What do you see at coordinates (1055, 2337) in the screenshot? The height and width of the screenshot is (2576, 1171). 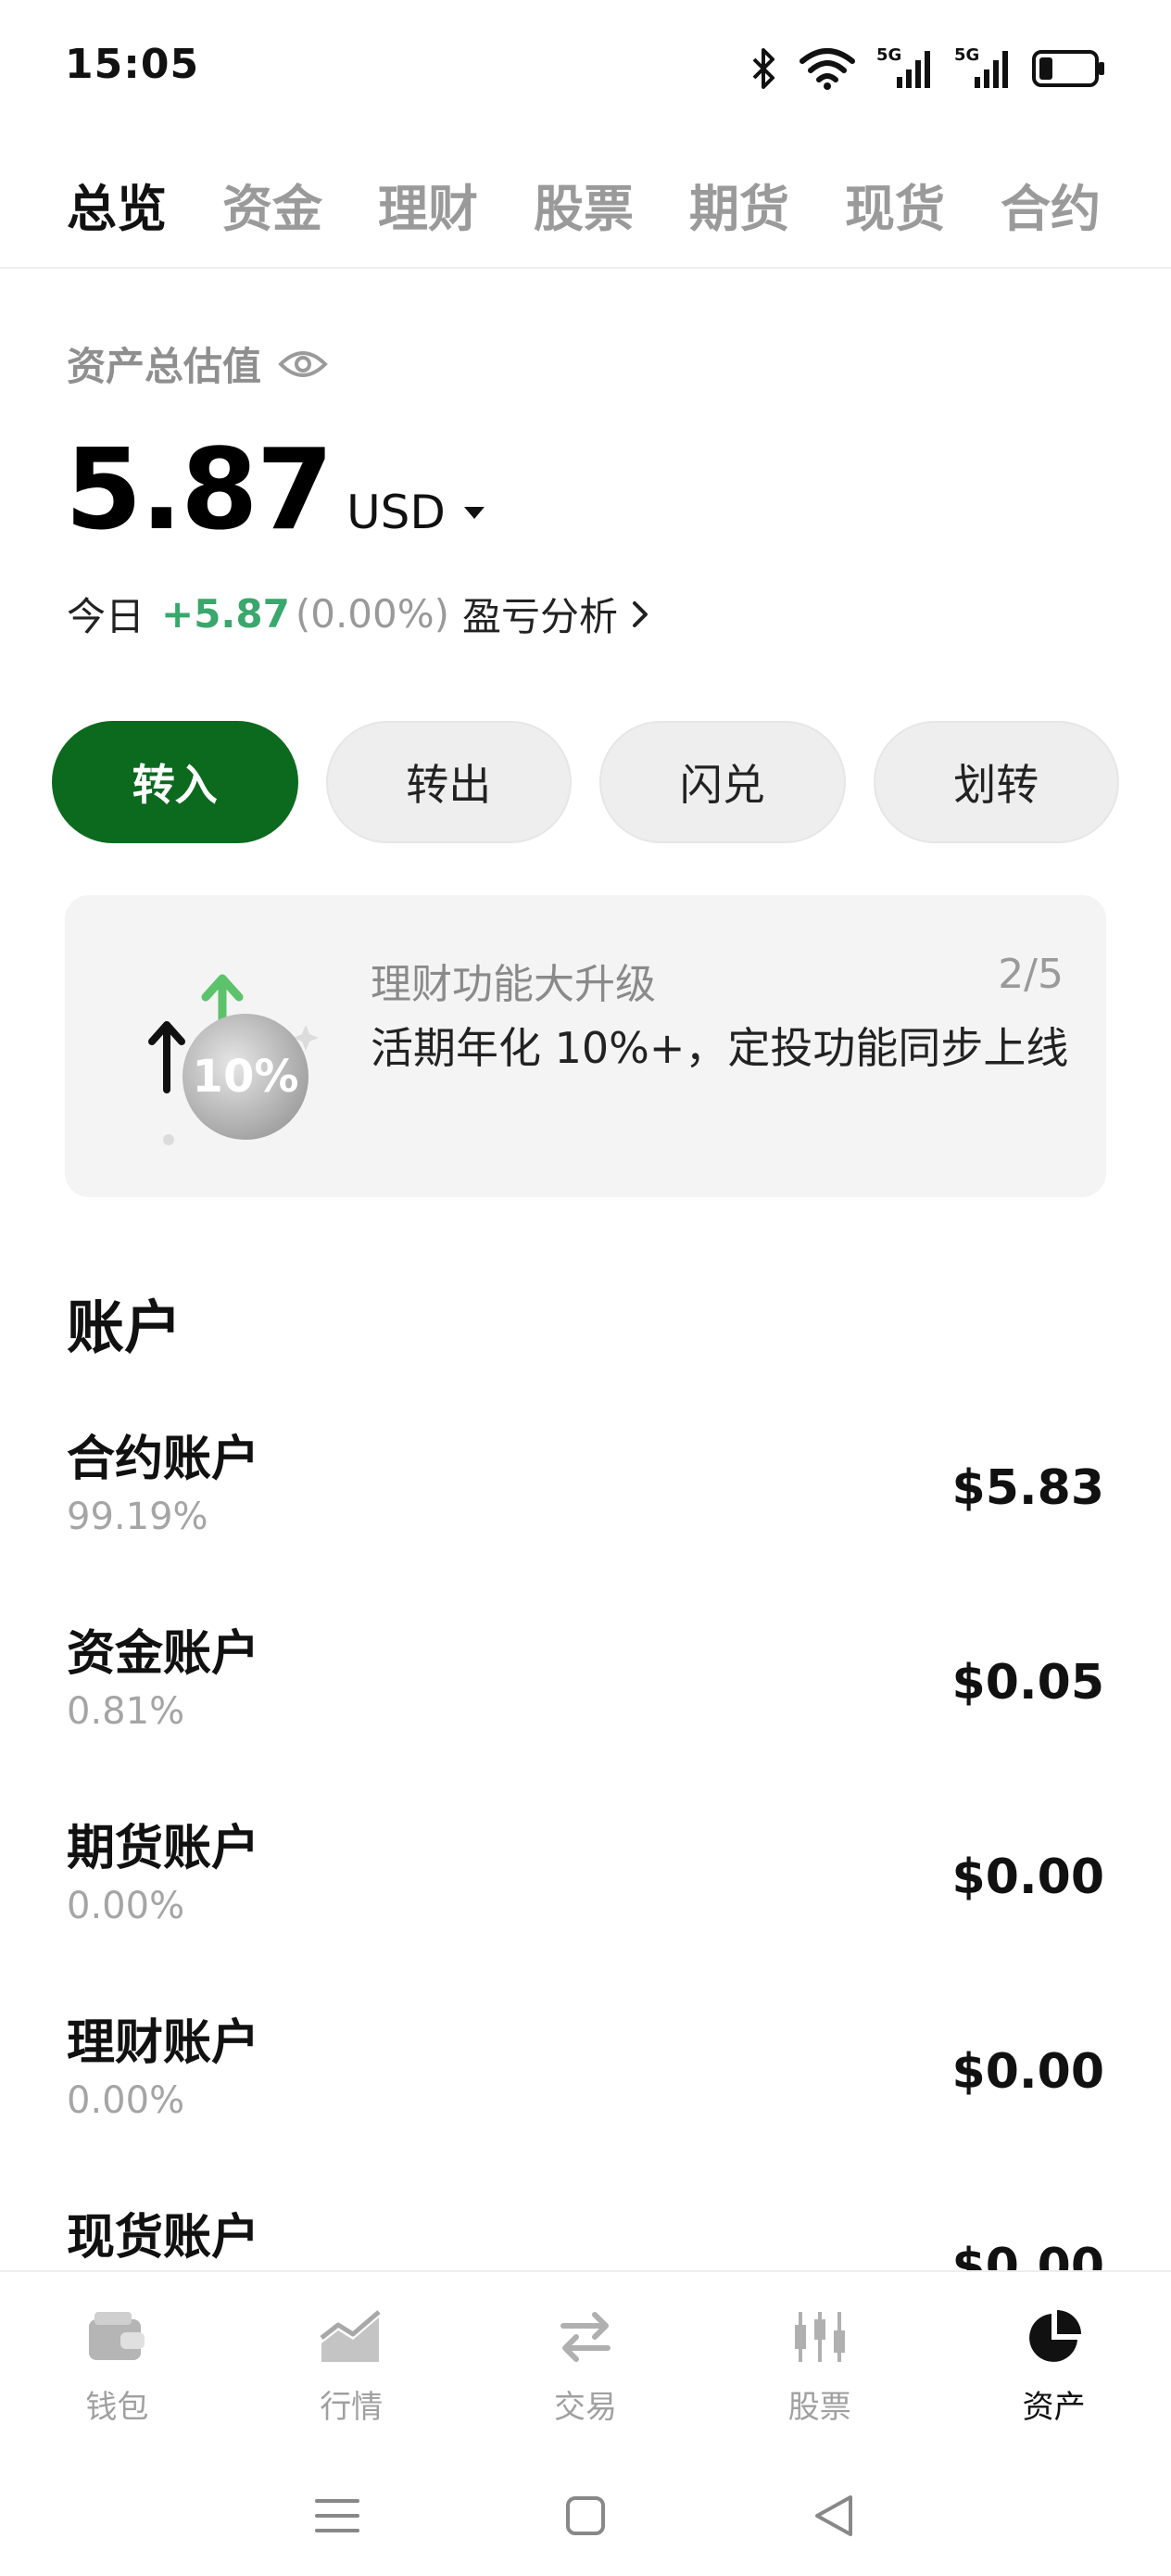 I see `assets-pie-icon` at bounding box center [1055, 2337].